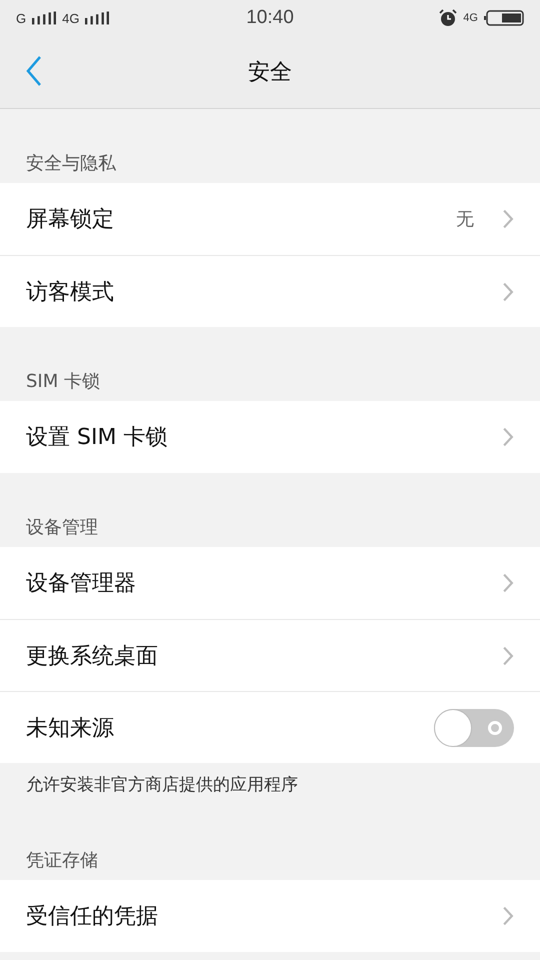 The height and width of the screenshot is (960, 540). Describe the element at coordinates (70, 220) in the screenshot. I see `row-label: 屏幕锁定` at that location.